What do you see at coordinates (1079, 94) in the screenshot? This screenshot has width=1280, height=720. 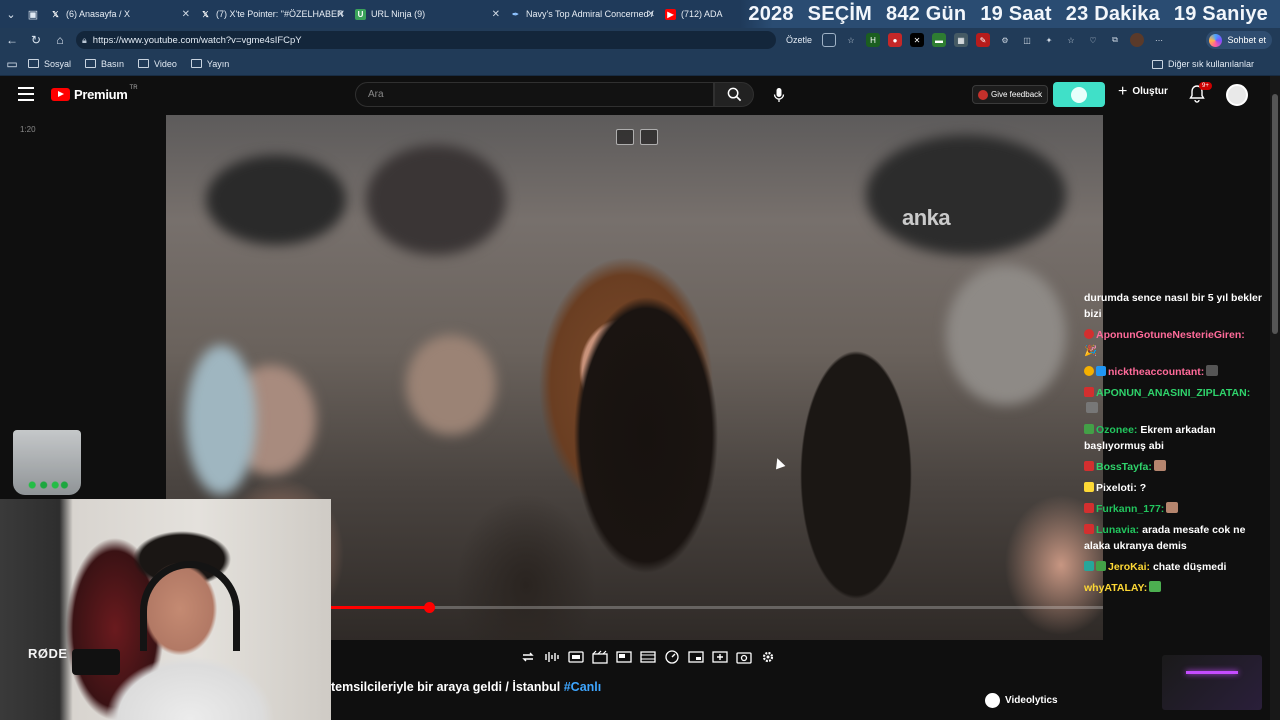 I see `extension-toggle-button` at bounding box center [1079, 94].